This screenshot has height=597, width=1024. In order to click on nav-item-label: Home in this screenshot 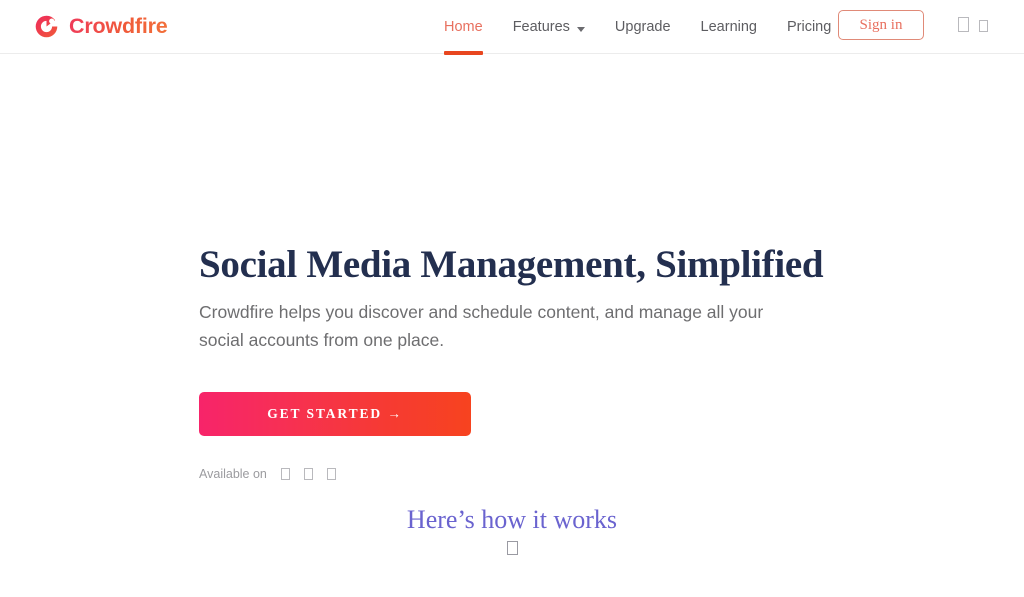, I will do `click(463, 27)`.